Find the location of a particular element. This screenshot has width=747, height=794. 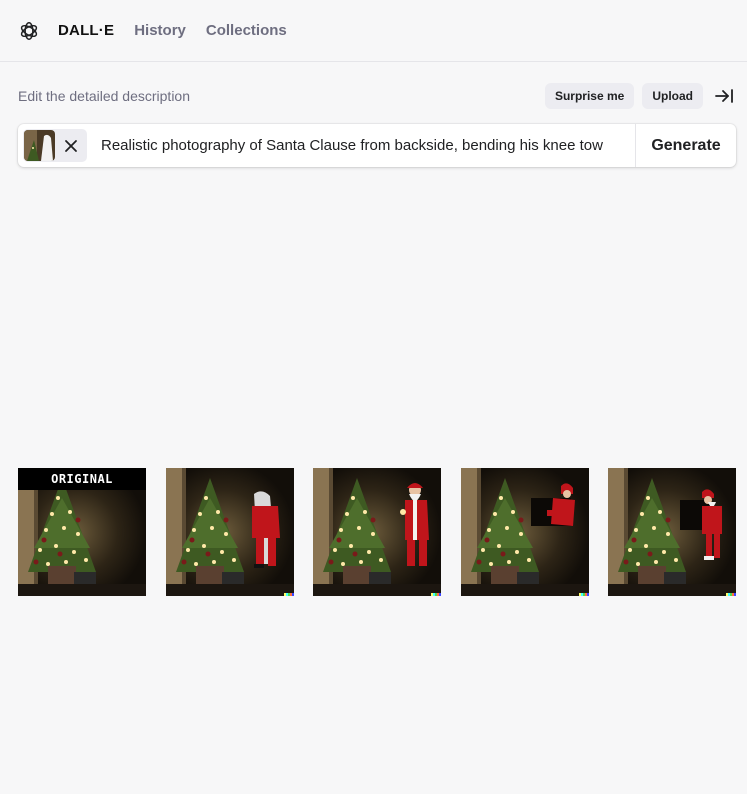

description-label: Edit the detailed description is located at coordinates (104, 96).